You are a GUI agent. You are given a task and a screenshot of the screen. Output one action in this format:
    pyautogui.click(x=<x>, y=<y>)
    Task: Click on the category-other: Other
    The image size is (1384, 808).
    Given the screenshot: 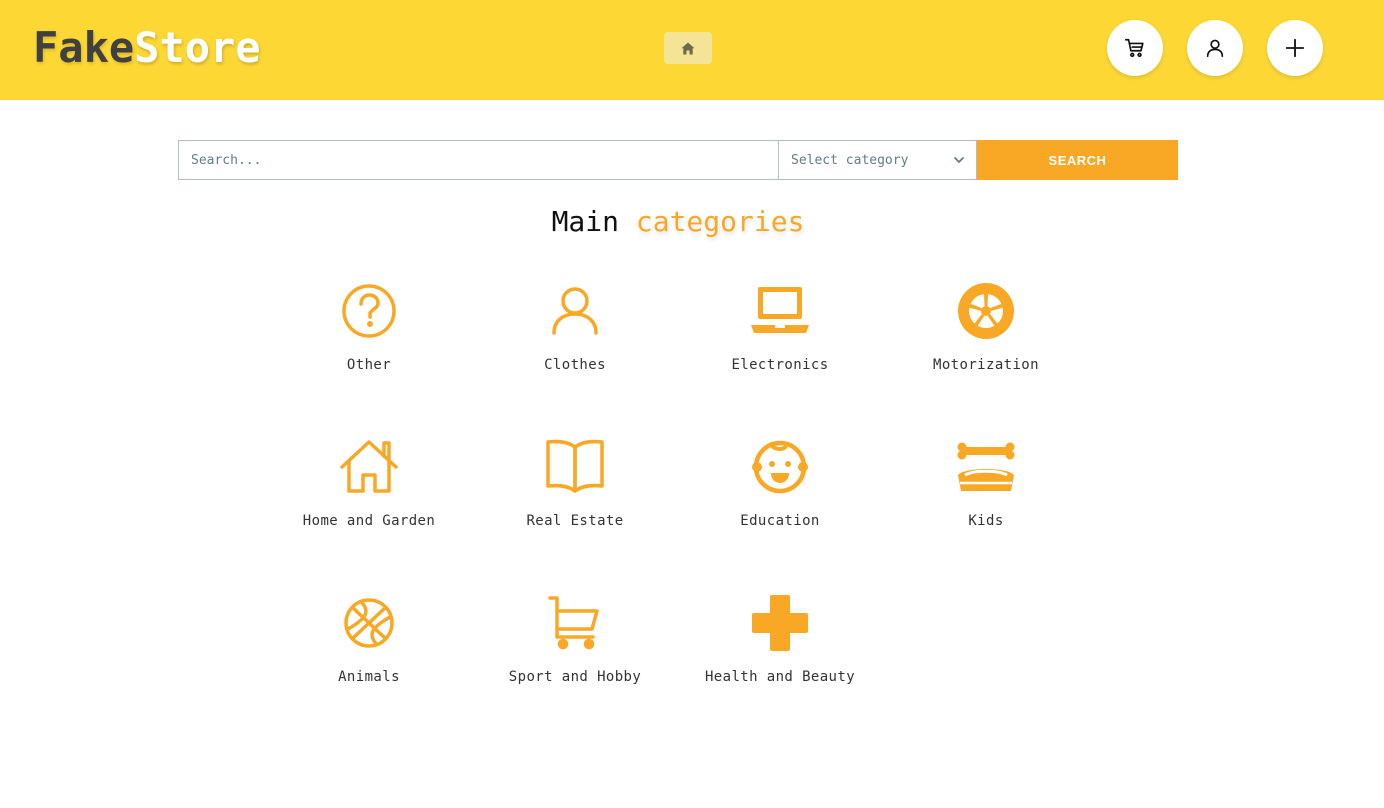 What is the action you would take?
    pyautogui.click(x=369, y=336)
    